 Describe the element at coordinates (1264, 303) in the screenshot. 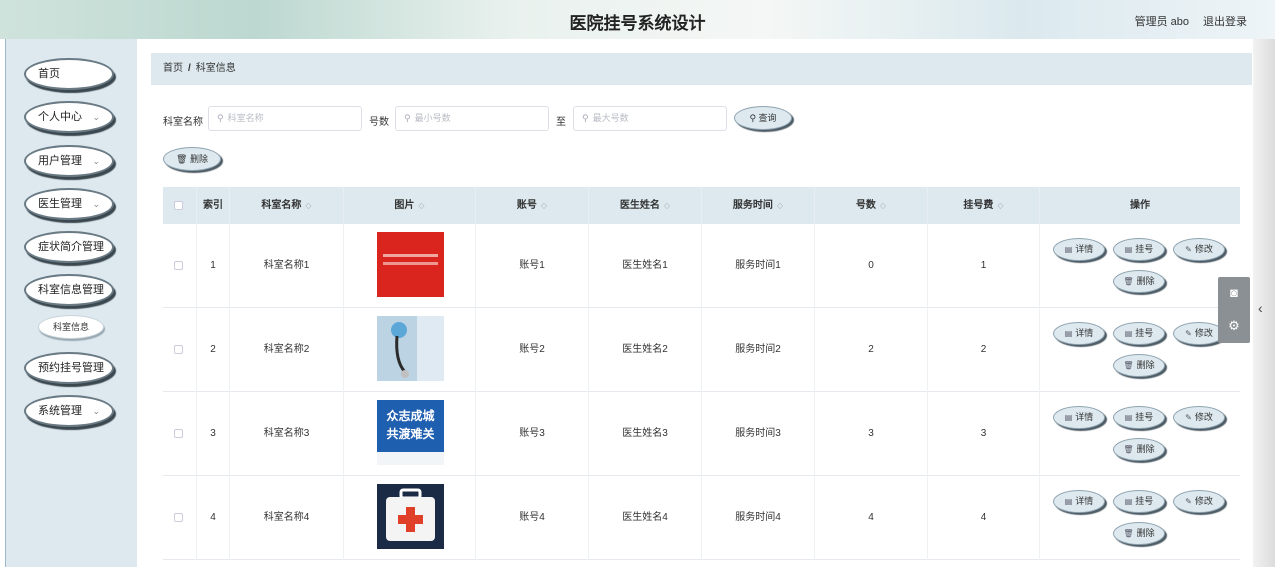

I see `right-scroll-area` at that location.